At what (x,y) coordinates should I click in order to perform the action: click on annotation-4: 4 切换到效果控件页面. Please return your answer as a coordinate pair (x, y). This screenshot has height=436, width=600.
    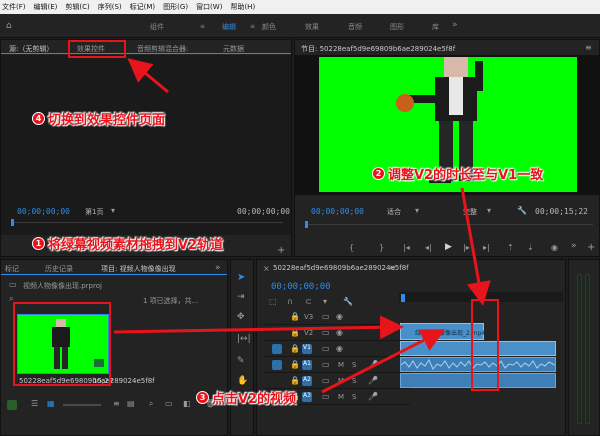
    Looking at the image, I should click on (98, 118).